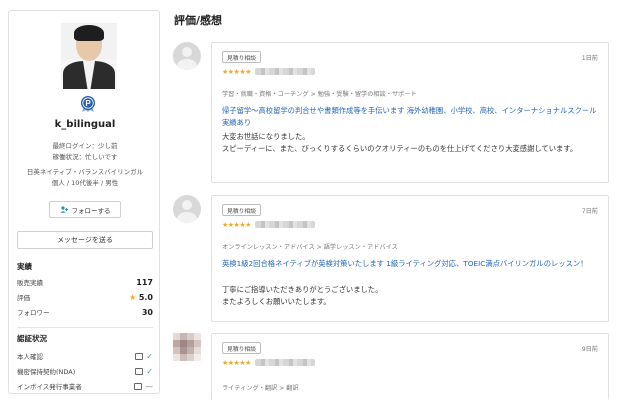 The image size is (620, 400). Describe the element at coordinates (46, 372) in the screenshot. I see `cert-label: 機密保持契約(NDA)` at that location.